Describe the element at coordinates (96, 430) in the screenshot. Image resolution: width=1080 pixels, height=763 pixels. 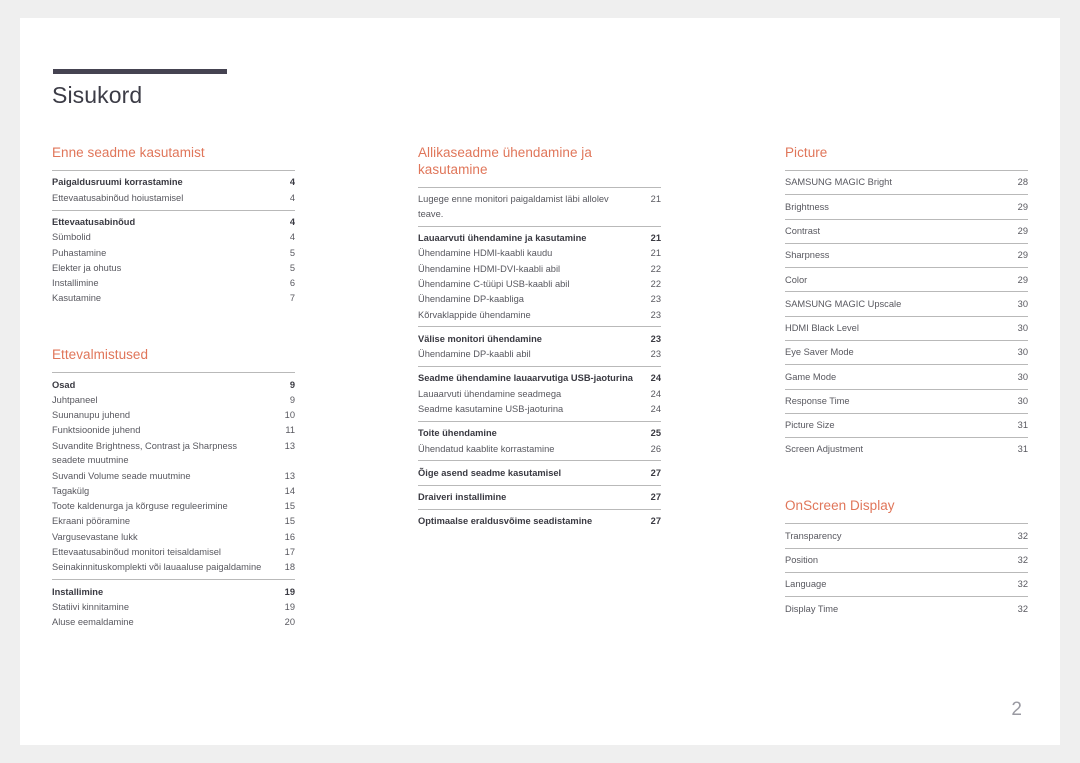
I see `toc-entry-label: Funktsioonide juhend` at that location.